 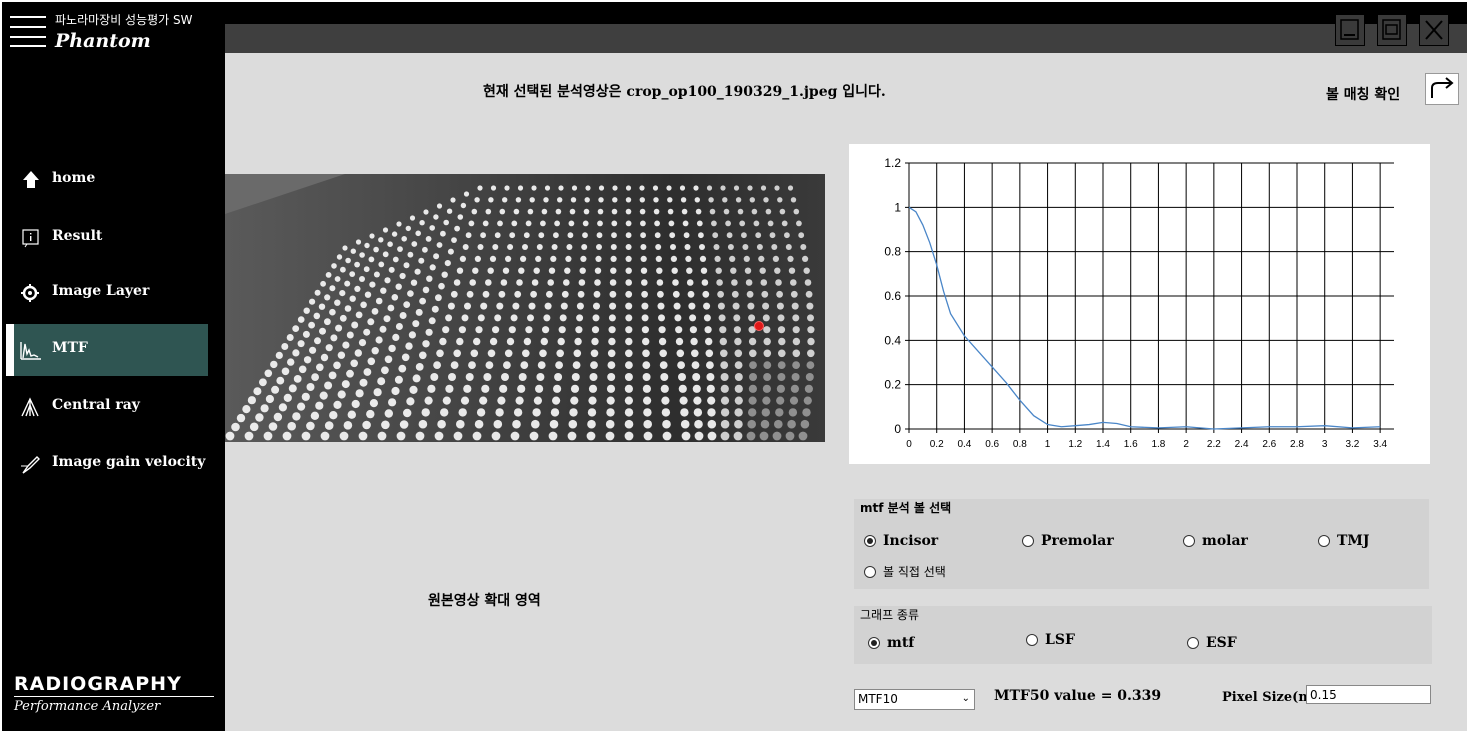 What do you see at coordinates (1068, 541) in the screenshot?
I see `radio-premolar: Premolar` at bounding box center [1068, 541].